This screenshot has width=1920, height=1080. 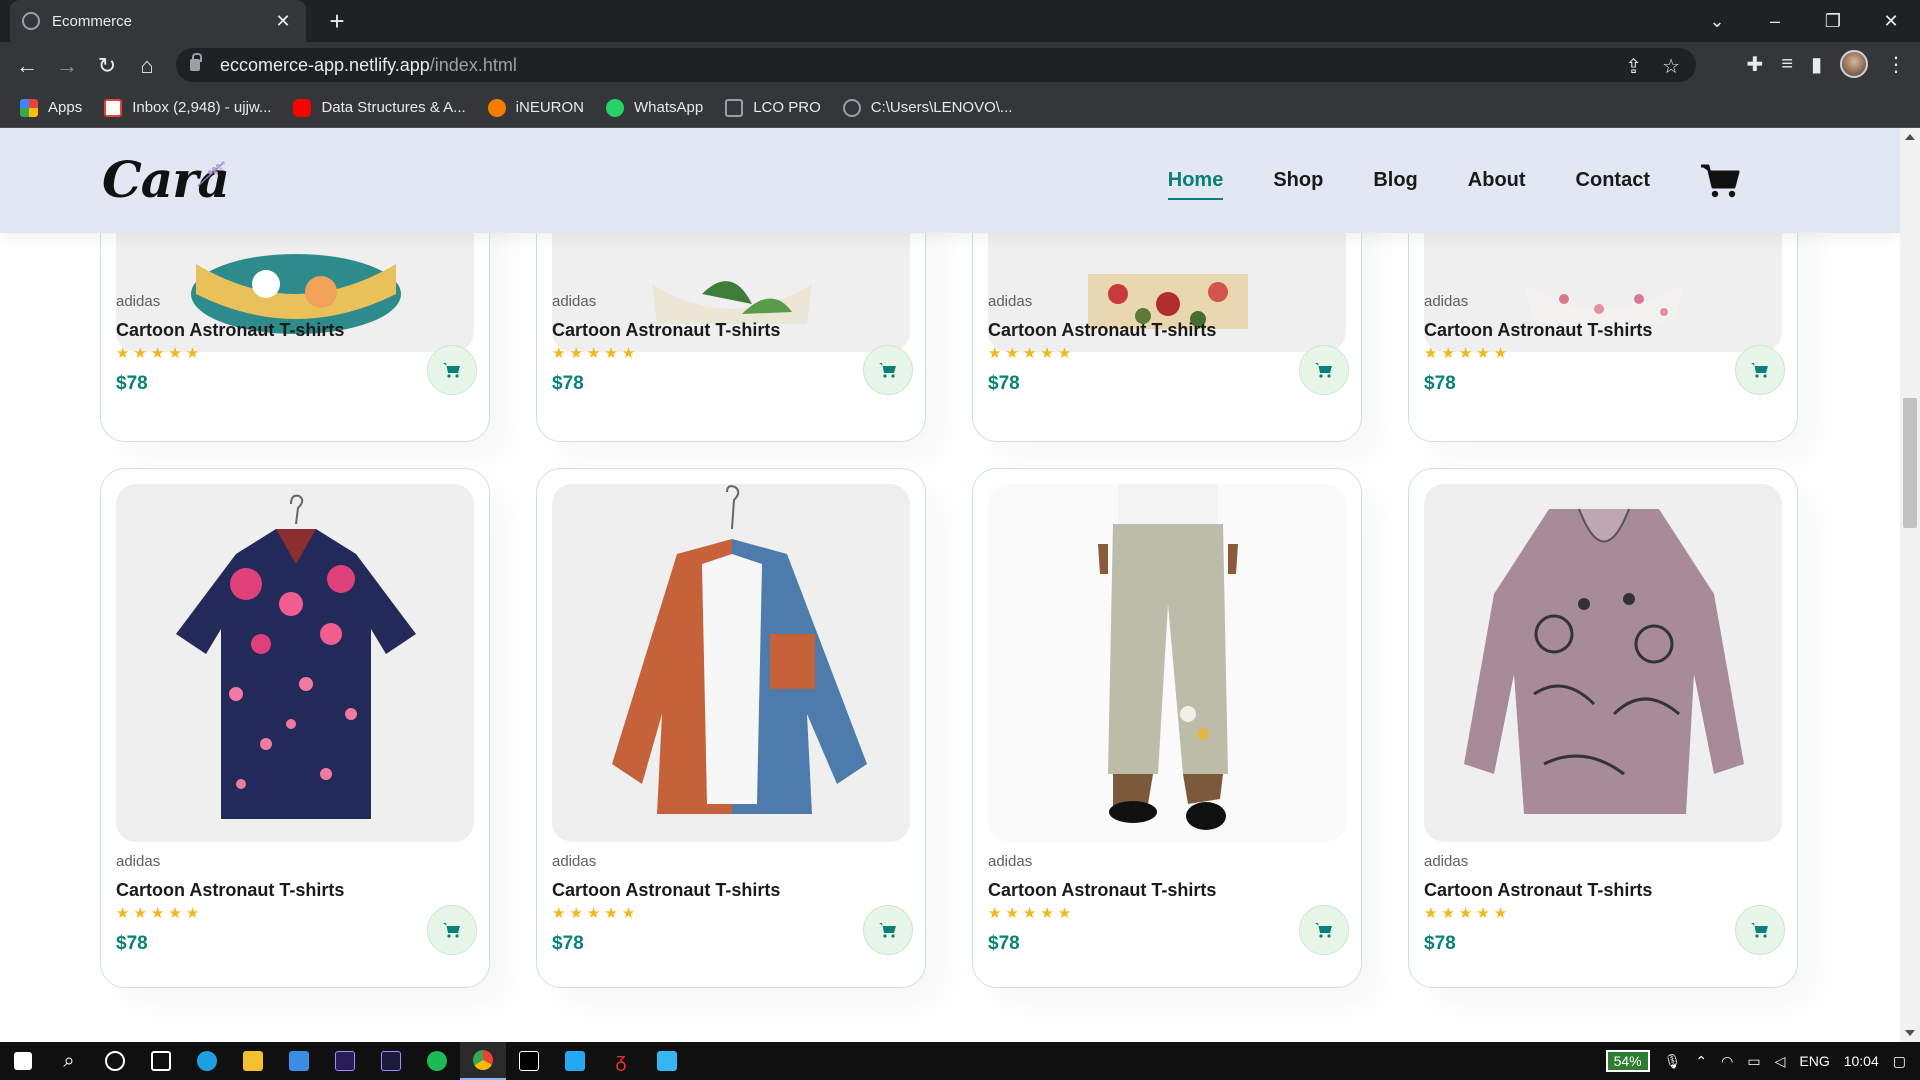 I want to click on system-tray: 54% 🎙 ⌃ ◠ ▭ ◁ ENG 10:04 ▢, so click(x=1762, y=1061).